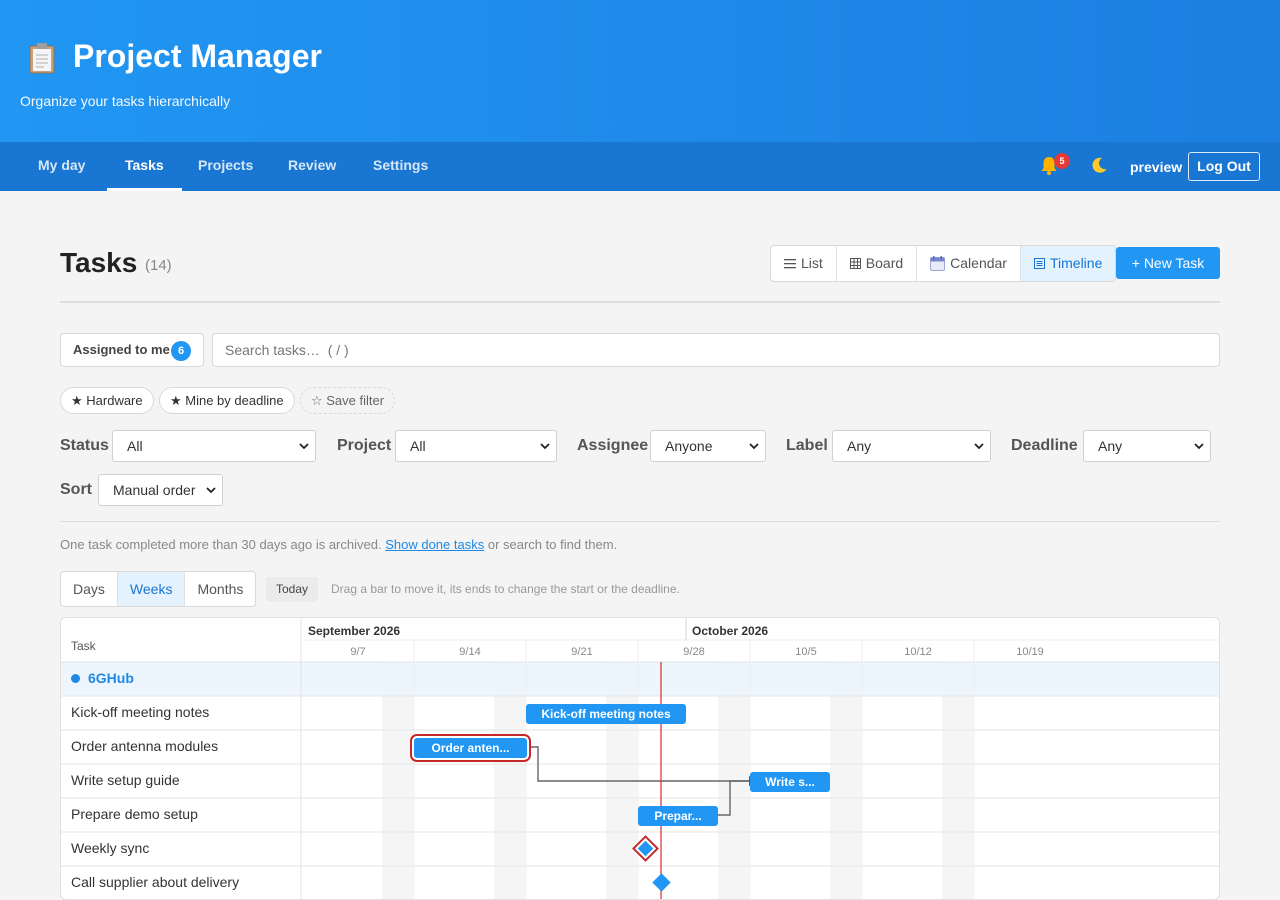 The image size is (1280, 900). What do you see at coordinates (75, 678) in the screenshot?
I see `group-color-dot` at bounding box center [75, 678].